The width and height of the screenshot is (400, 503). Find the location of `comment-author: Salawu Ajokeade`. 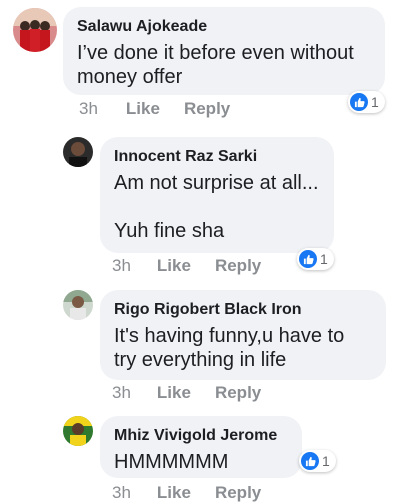

comment-author: Salawu Ajokeade is located at coordinates (224, 27).